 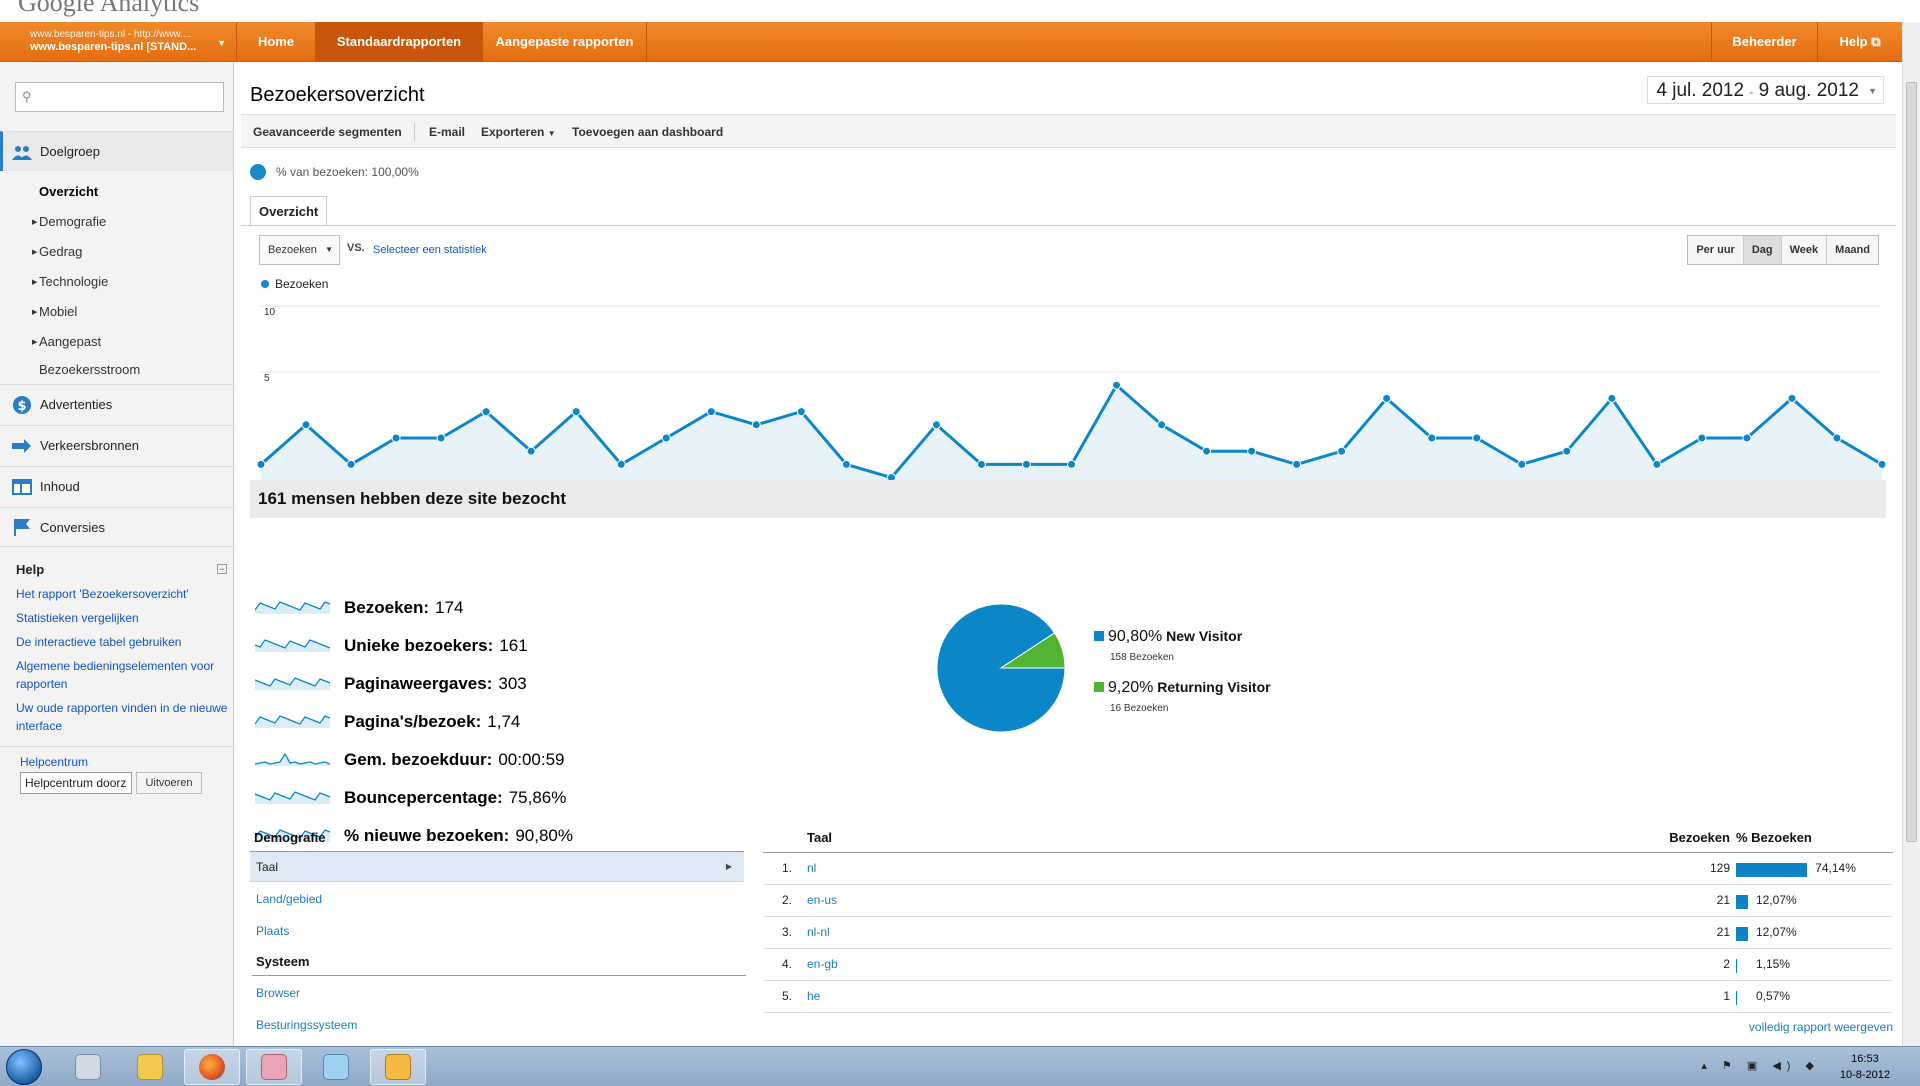 I want to click on demo-item-taal: Taal ▶, so click(x=497, y=867).